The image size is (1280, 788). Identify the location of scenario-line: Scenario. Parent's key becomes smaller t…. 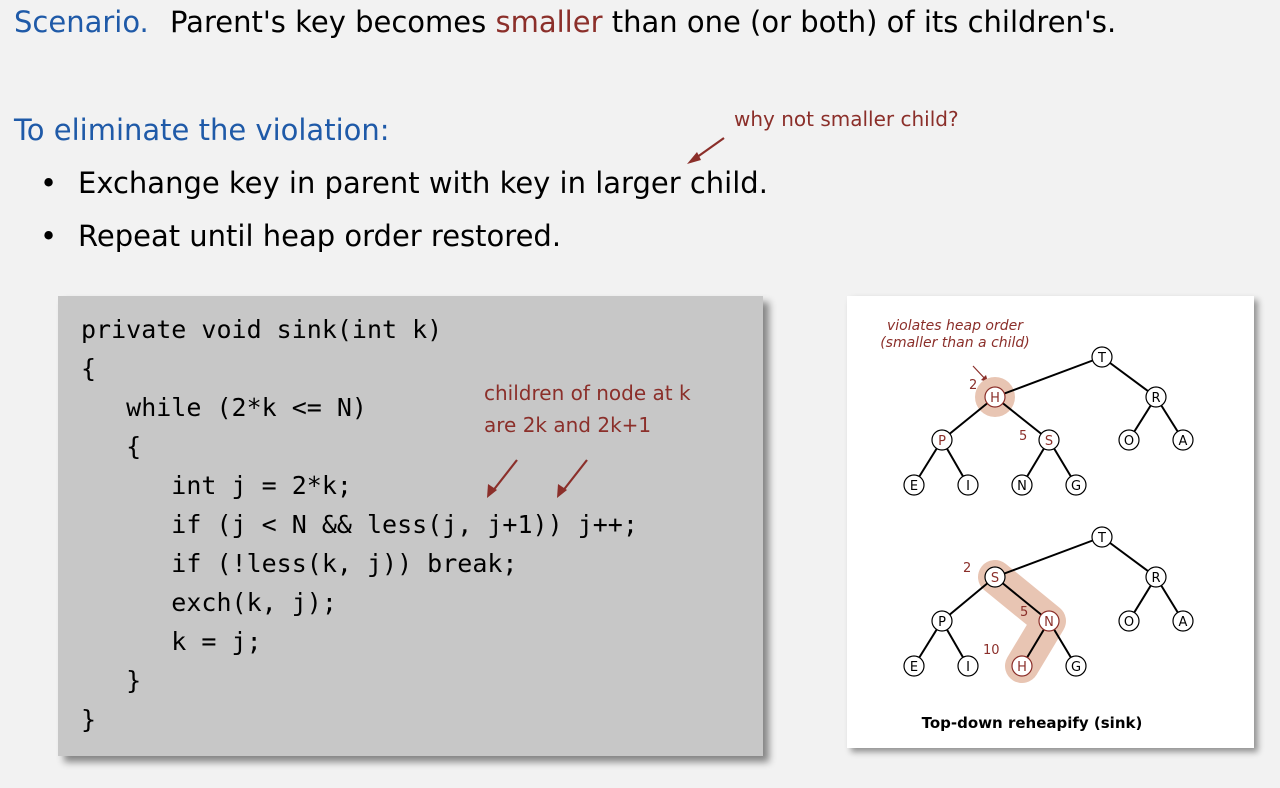
(565, 22).